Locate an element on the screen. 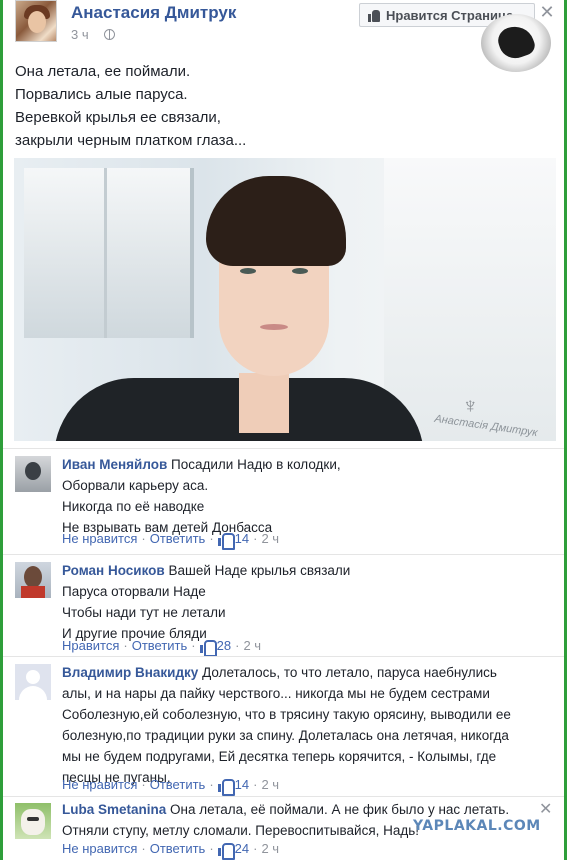 This screenshot has height=860, width=567. site-watermark: YAPLAKAL.COM is located at coordinates (477, 826).